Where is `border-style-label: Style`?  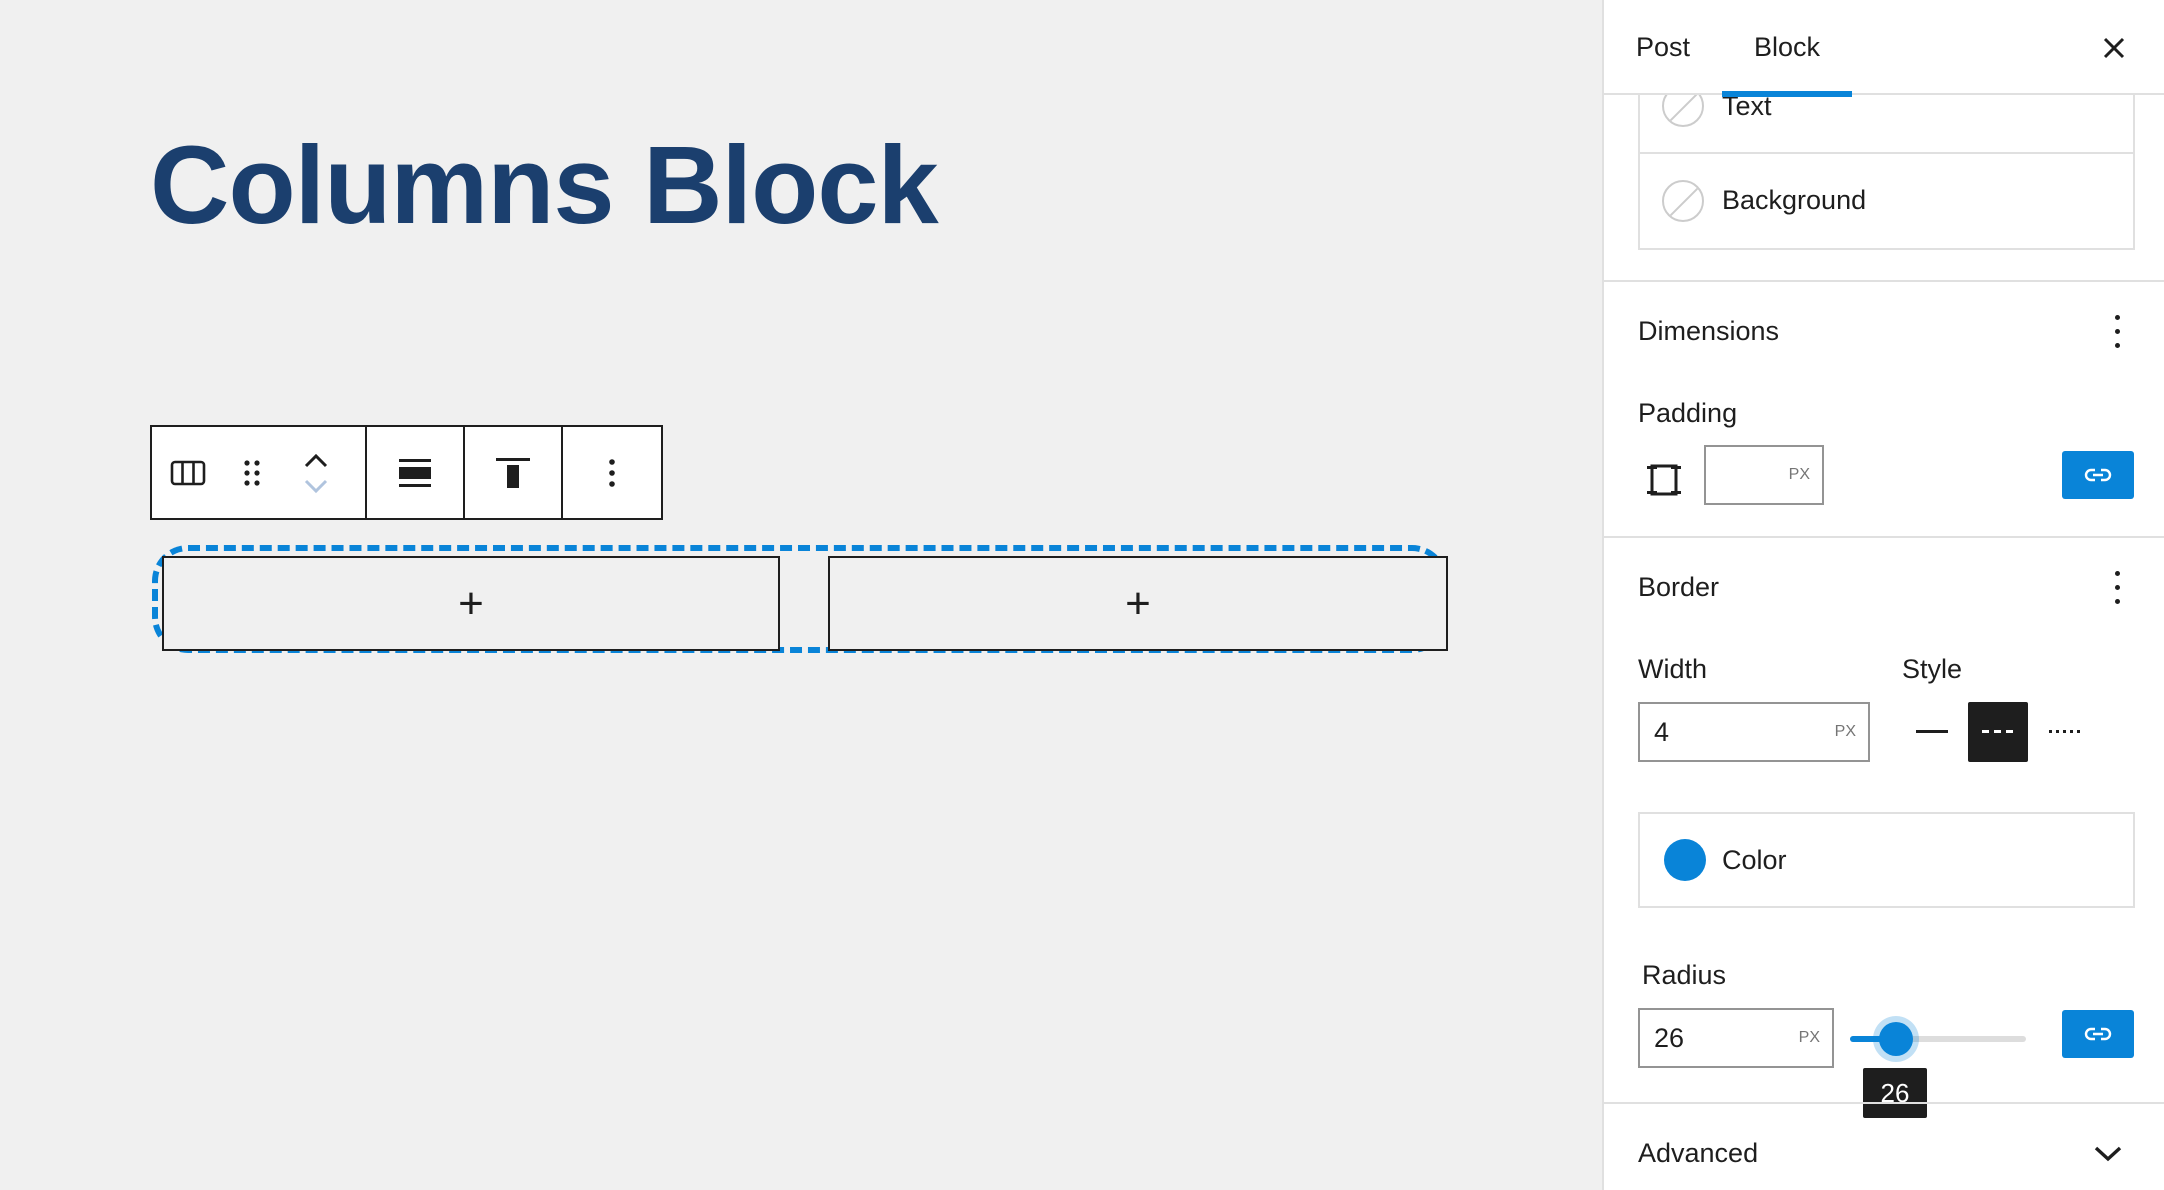
border-style-label: Style is located at coordinates (1932, 669).